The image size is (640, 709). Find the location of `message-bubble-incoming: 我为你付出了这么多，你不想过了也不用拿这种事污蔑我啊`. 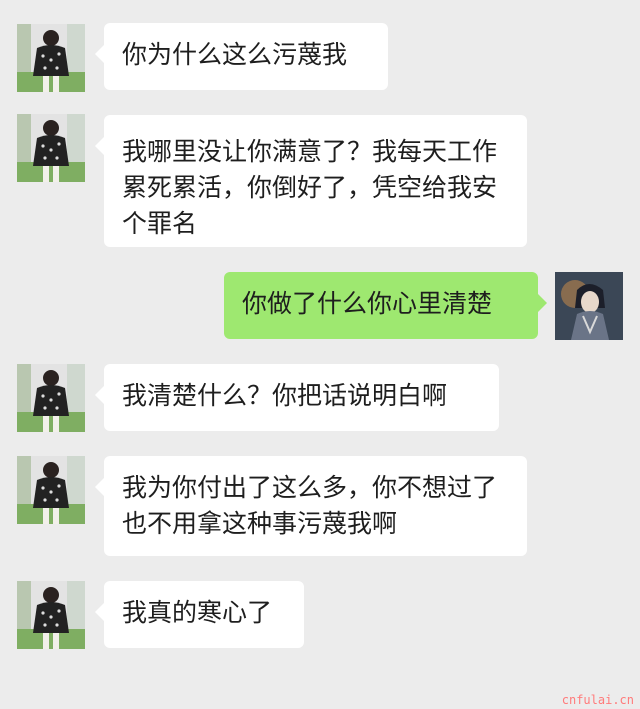

message-bubble-incoming: 我为你付出了这么多，你不想过了也不用拿这种事污蔑我啊 is located at coordinates (311, 506).